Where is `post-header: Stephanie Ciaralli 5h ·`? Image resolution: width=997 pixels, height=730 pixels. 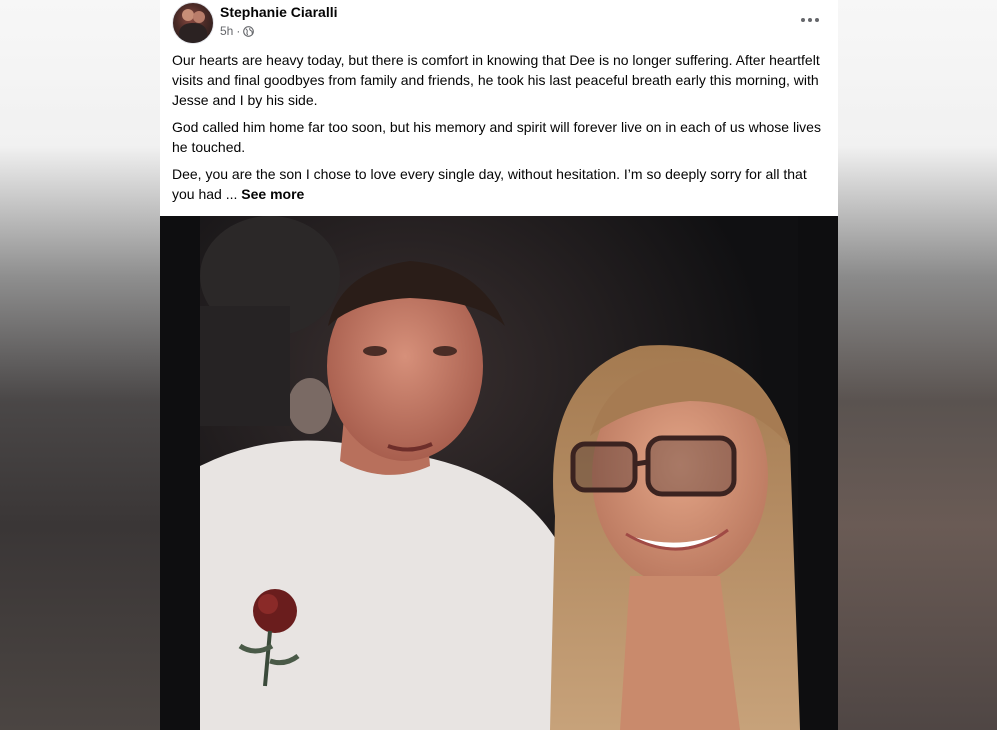
post-header: Stephanie Ciaralli 5h · is located at coordinates (499, 22).